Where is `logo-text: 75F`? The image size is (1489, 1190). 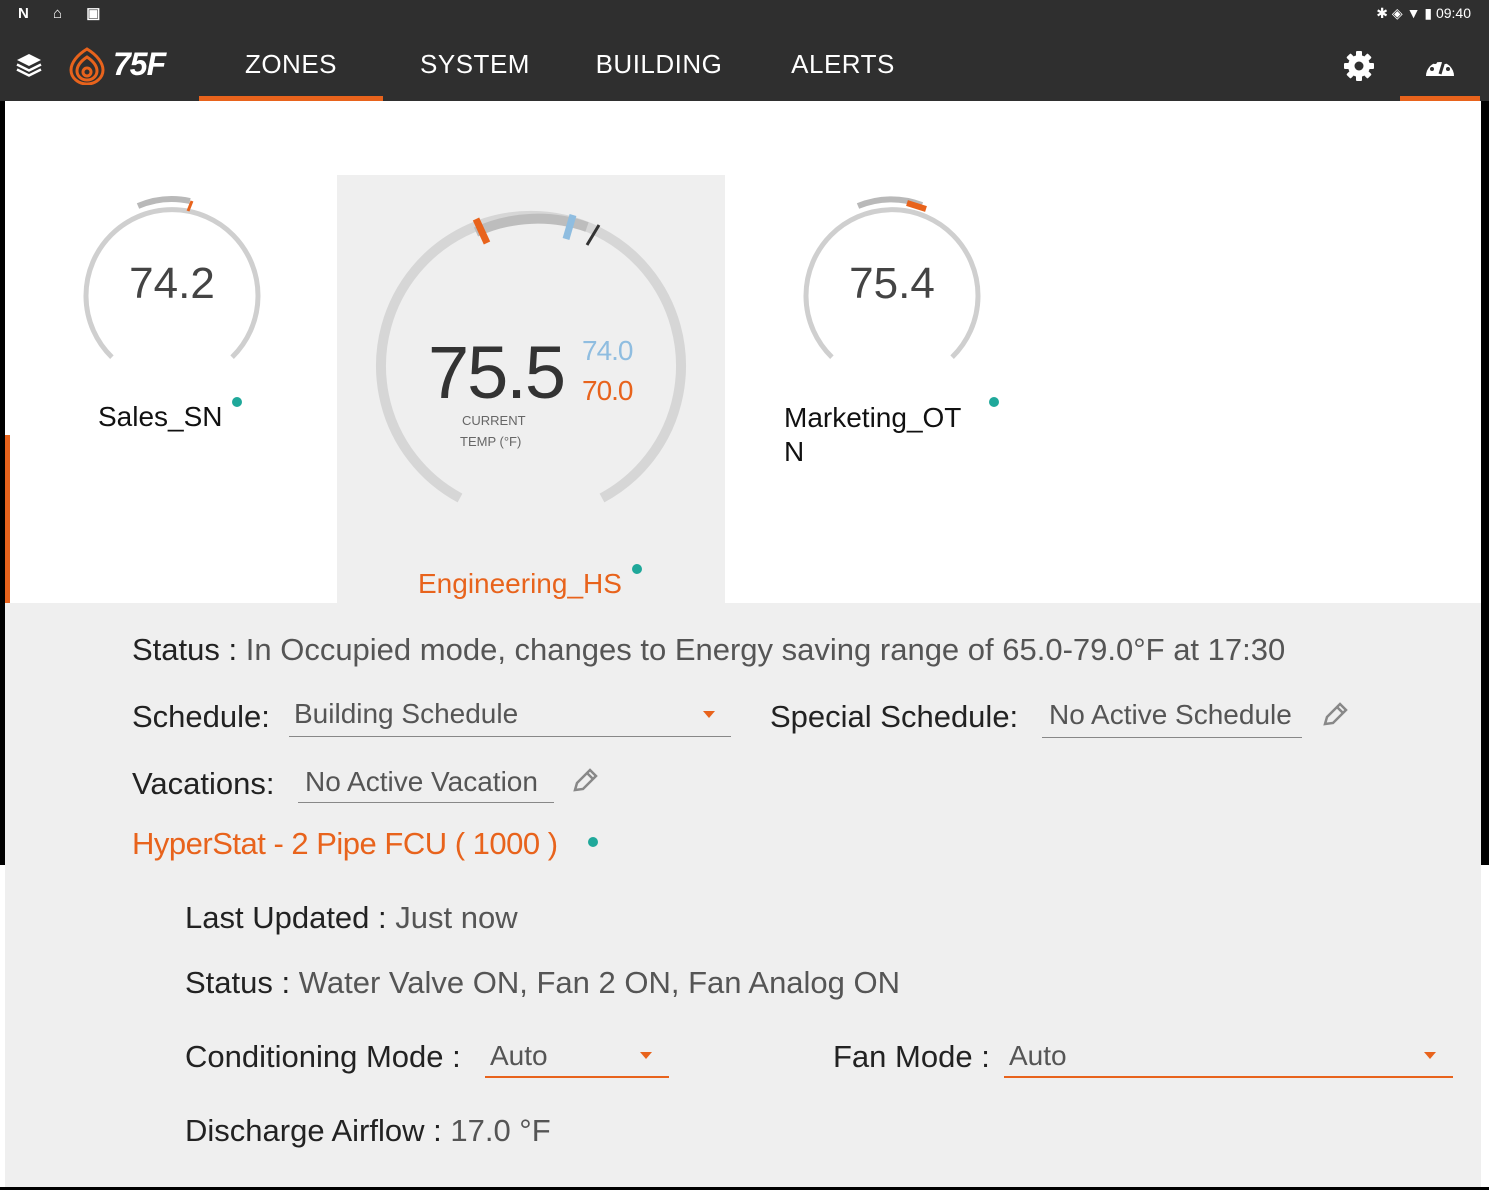 logo-text: 75F is located at coordinates (139, 64).